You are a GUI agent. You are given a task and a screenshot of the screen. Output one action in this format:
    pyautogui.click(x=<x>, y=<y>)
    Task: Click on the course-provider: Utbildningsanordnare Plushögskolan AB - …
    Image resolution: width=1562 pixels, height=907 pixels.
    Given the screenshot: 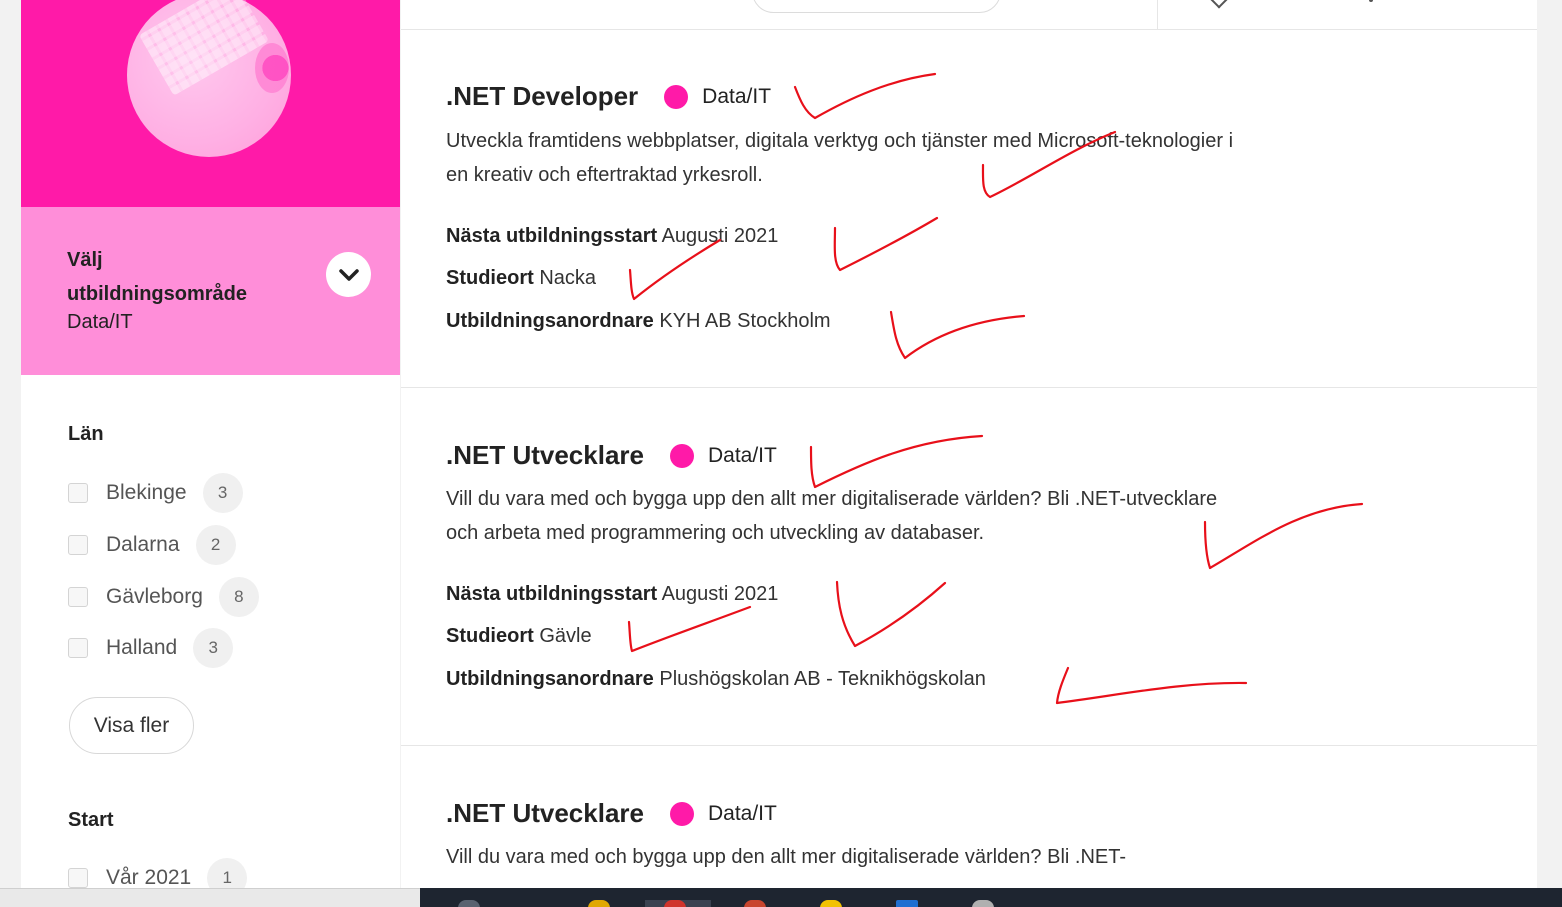 What is the action you would take?
    pyautogui.click(x=716, y=679)
    